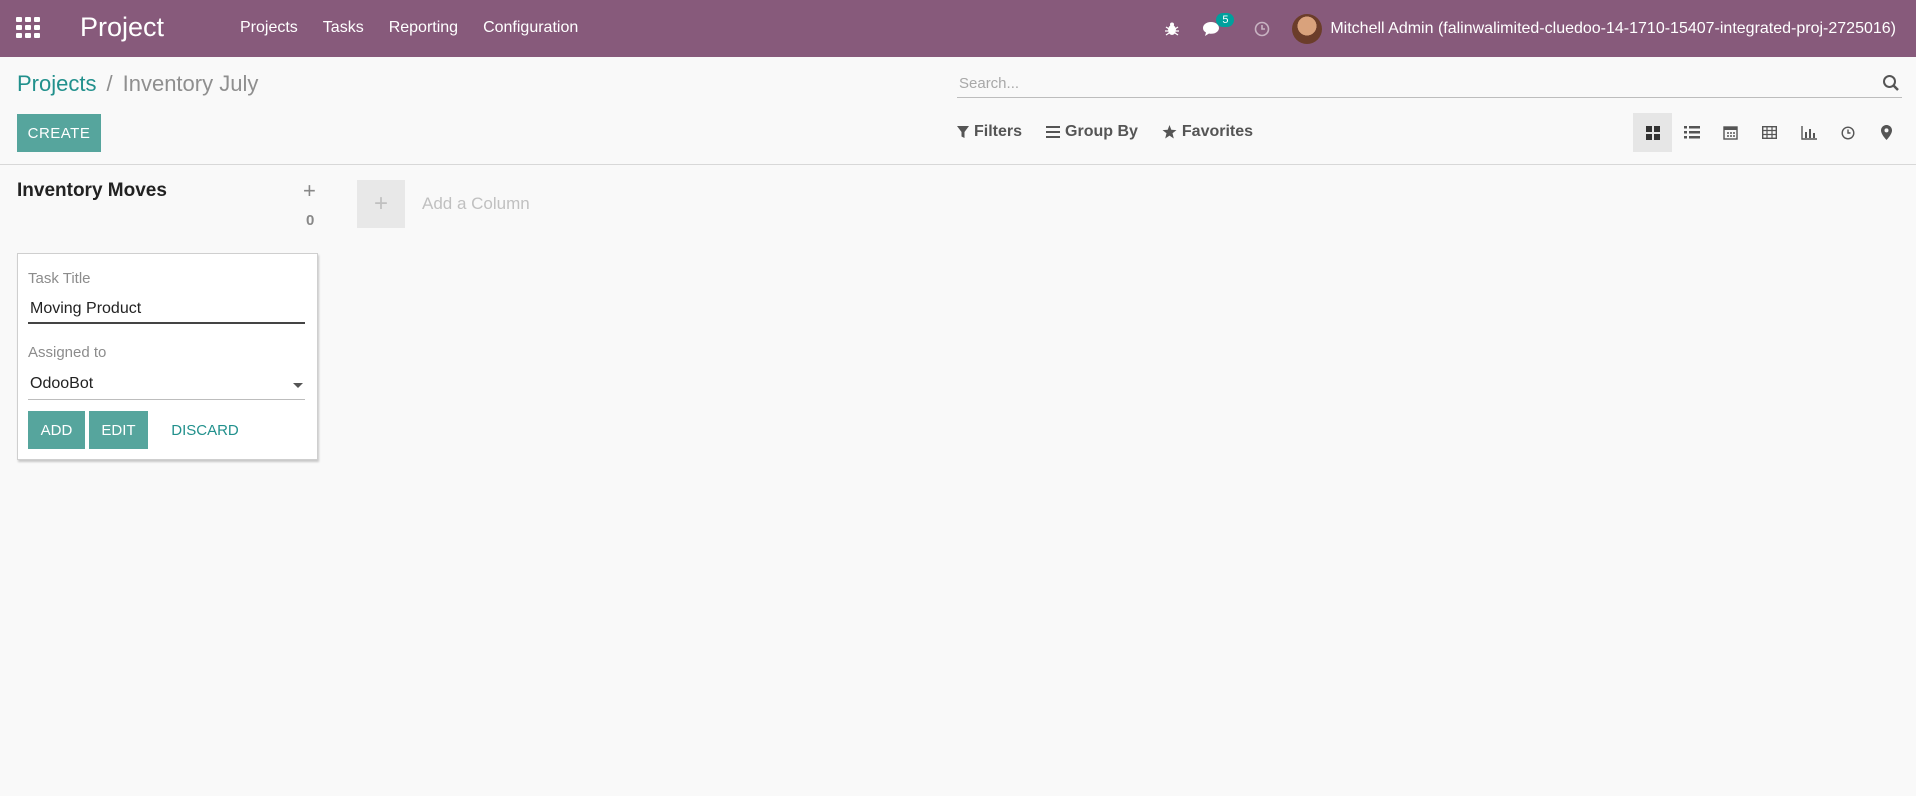 Image resolution: width=1916 pixels, height=796 pixels. Describe the element at coordinates (1891, 83) in the screenshot. I see `search-icon` at that location.